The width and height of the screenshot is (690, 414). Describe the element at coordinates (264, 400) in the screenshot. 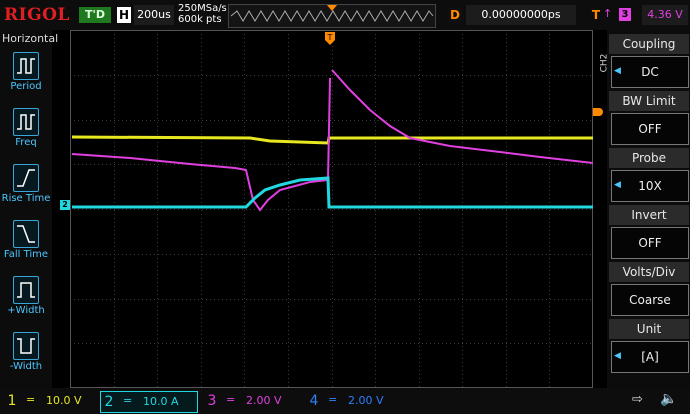

I see `ch3-scale: 2.00 V` at that location.